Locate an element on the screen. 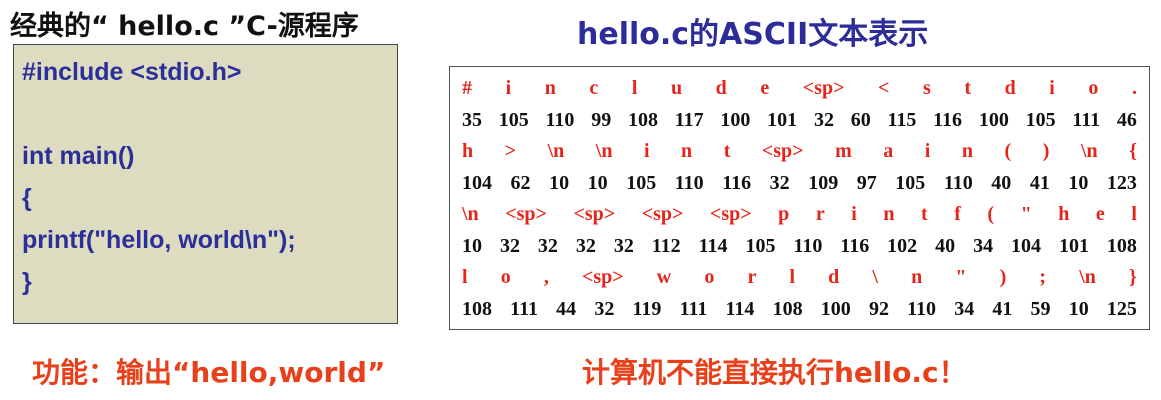 Image resolution: width=1161 pixels, height=400 pixels. ascii-code: 40 is located at coordinates (945, 245).